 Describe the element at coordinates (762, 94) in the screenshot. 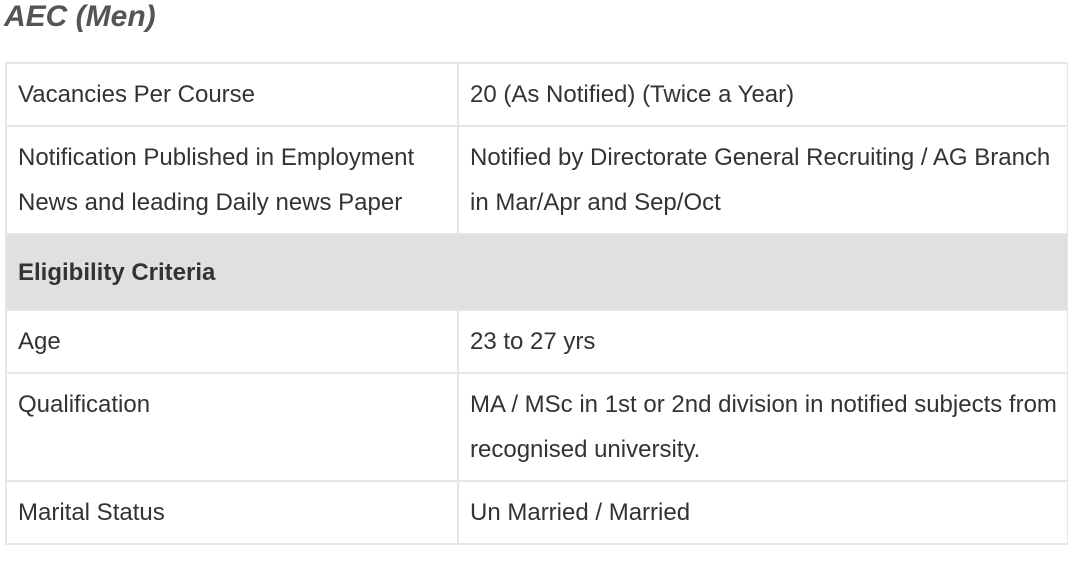

I see `row-value: 20 (As Notified) (Twice a Year)` at that location.